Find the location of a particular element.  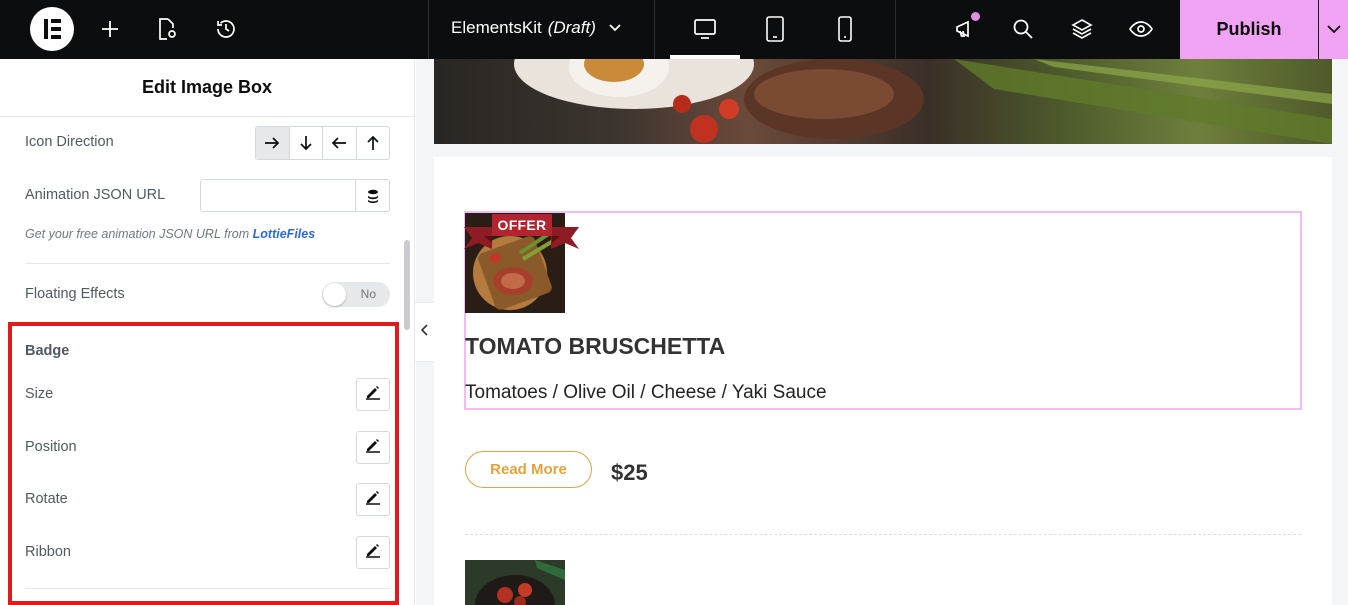

notification-dot is located at coordinates (975, 16).